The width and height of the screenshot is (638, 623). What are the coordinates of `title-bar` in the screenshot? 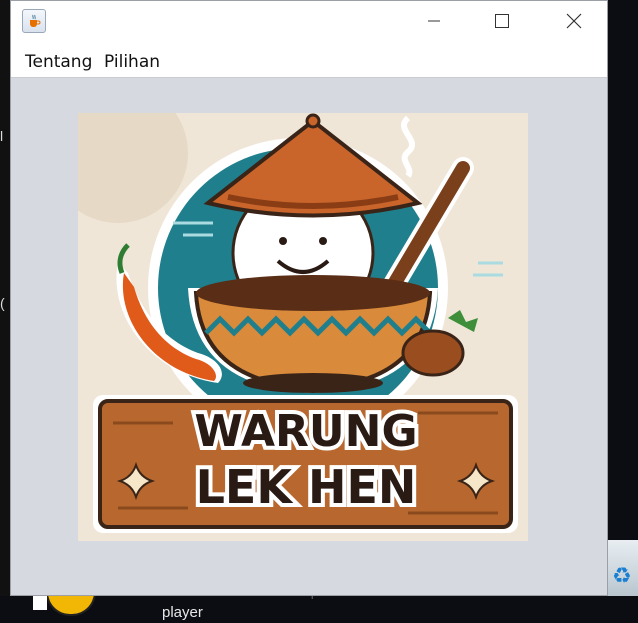 It's located at (309, 21).